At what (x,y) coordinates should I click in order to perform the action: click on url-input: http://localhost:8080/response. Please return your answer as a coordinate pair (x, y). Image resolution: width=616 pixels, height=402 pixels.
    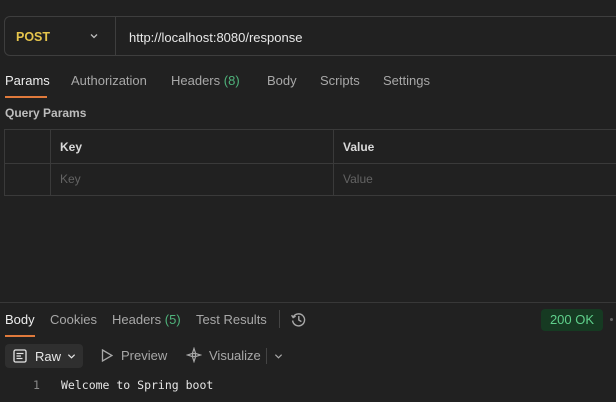
    Looking at the image, I should click on (215, 37).